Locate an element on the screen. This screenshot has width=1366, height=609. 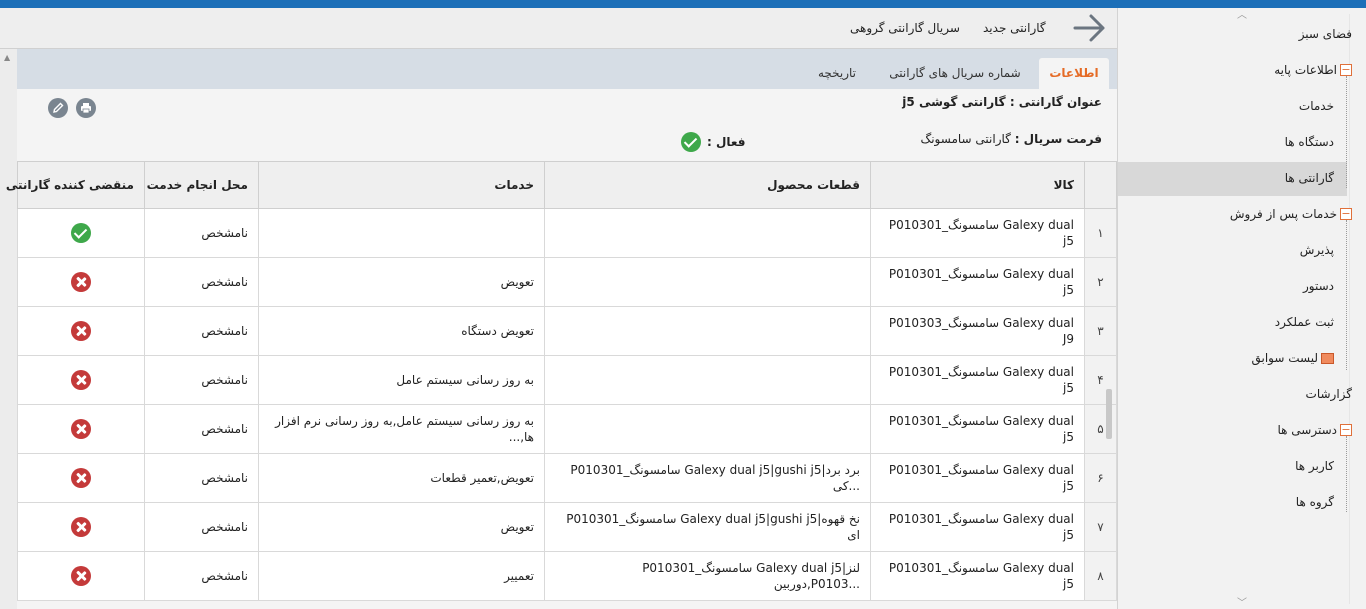
sidebar-item-label: خدمات پس از فروش is located at coordinates (1283, 214).